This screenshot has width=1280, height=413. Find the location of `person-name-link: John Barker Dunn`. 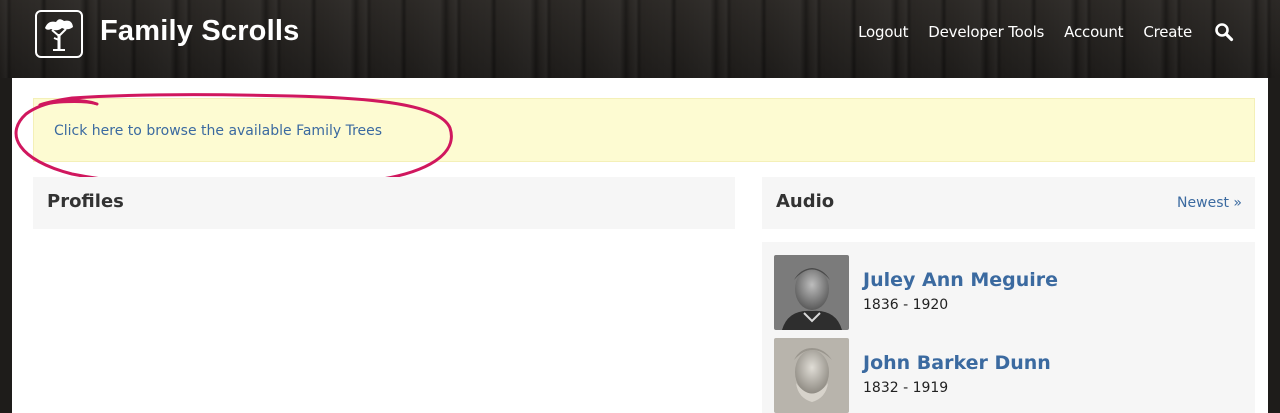

person-name-link: John Barker Dunn is located at coordinates (957, 363).